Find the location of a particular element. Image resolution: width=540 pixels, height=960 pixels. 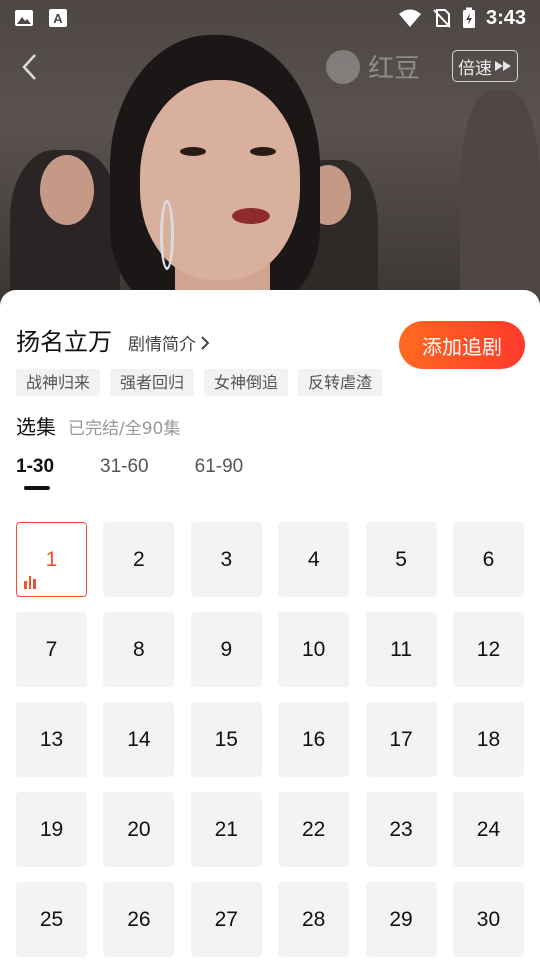

episode-tile: 16 is located at coordinates (314, 739).